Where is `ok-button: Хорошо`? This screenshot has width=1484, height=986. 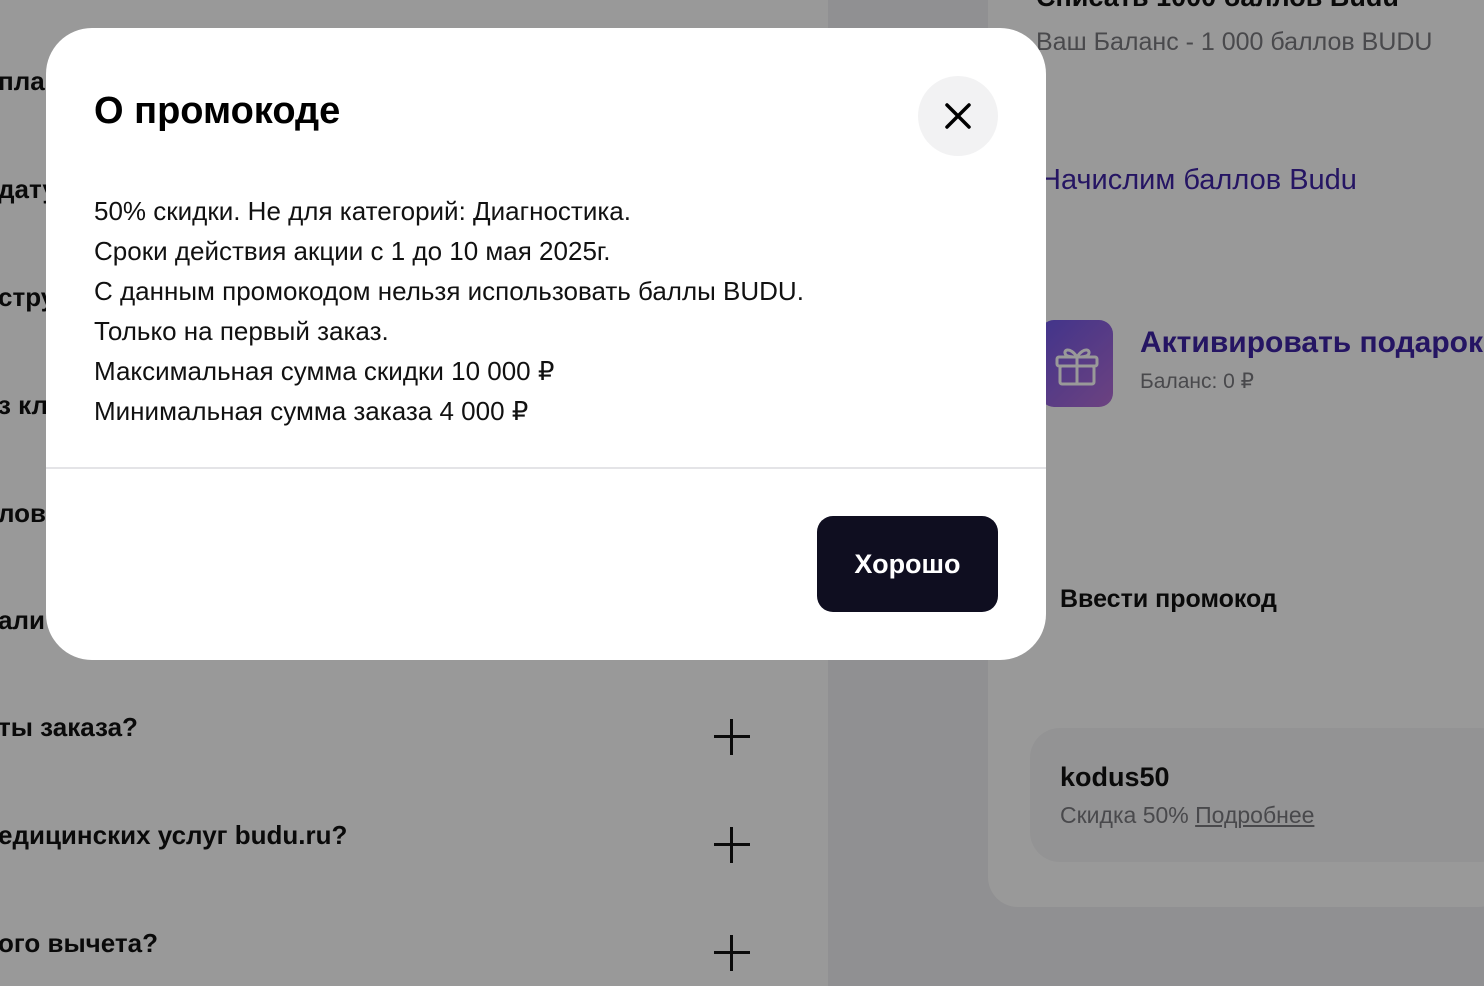 ok-button: Хорошо is located at coordinates (907, 564).